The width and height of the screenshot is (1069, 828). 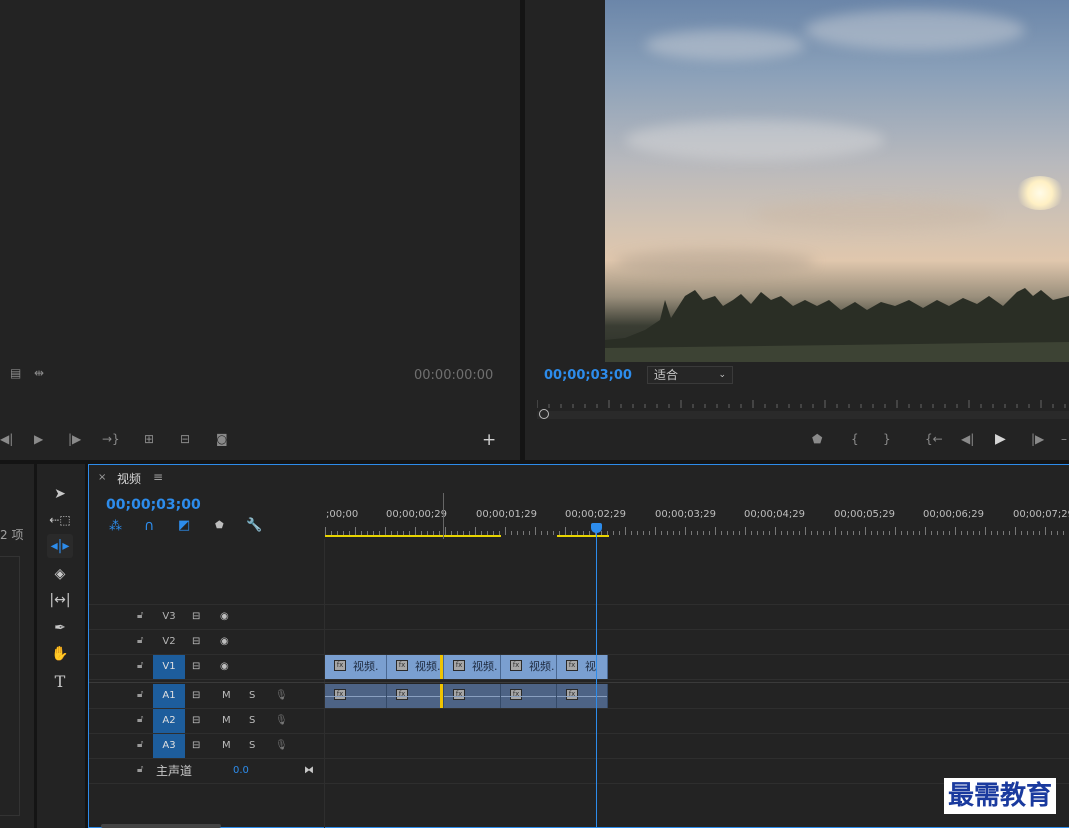 What do you see at coordinates (15, 373) in the screenshot?
I see `export-frame-icon: ▤` at bounding box center [15, 373].